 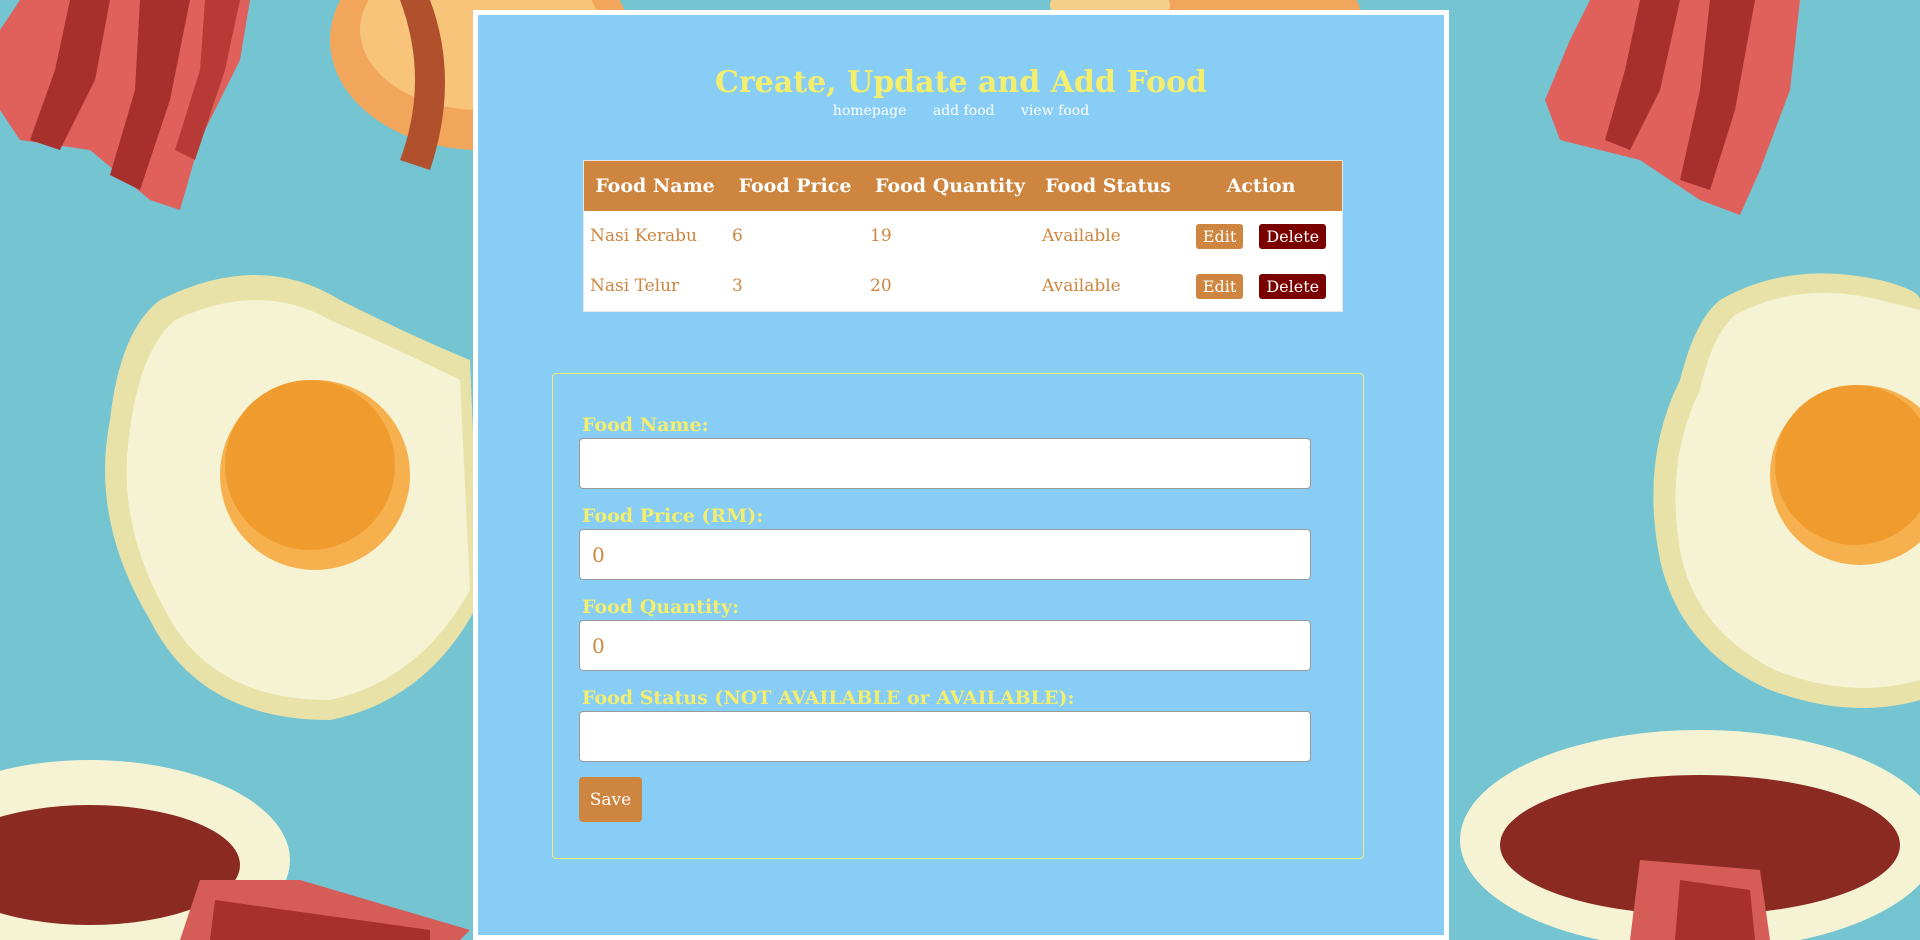 I want to click on food-quantity-cell: 20, so click(x=881, y=286).